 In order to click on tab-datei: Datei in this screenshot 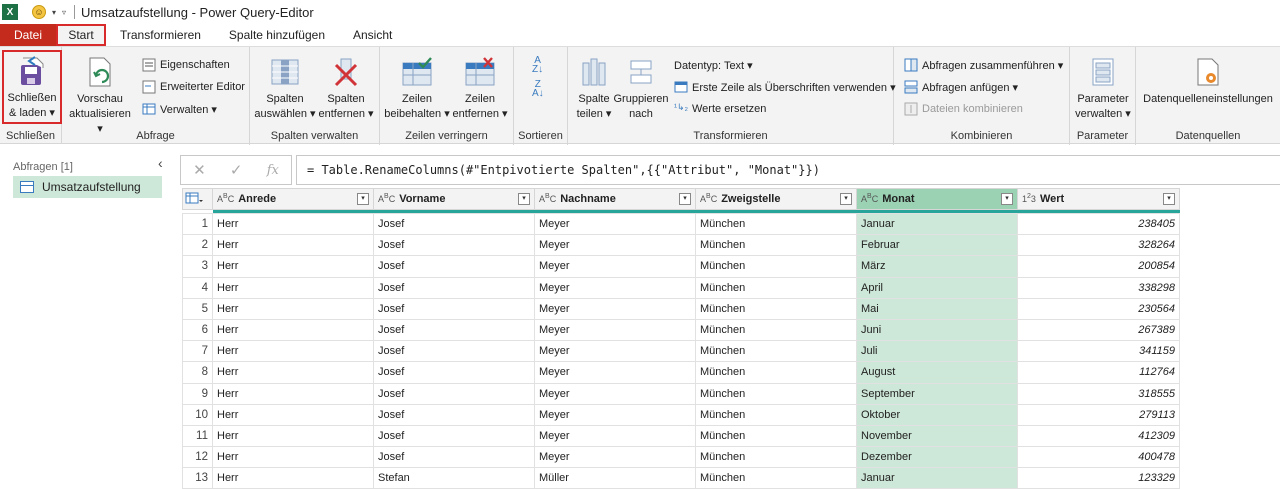, I will do `click(28, 35)`.